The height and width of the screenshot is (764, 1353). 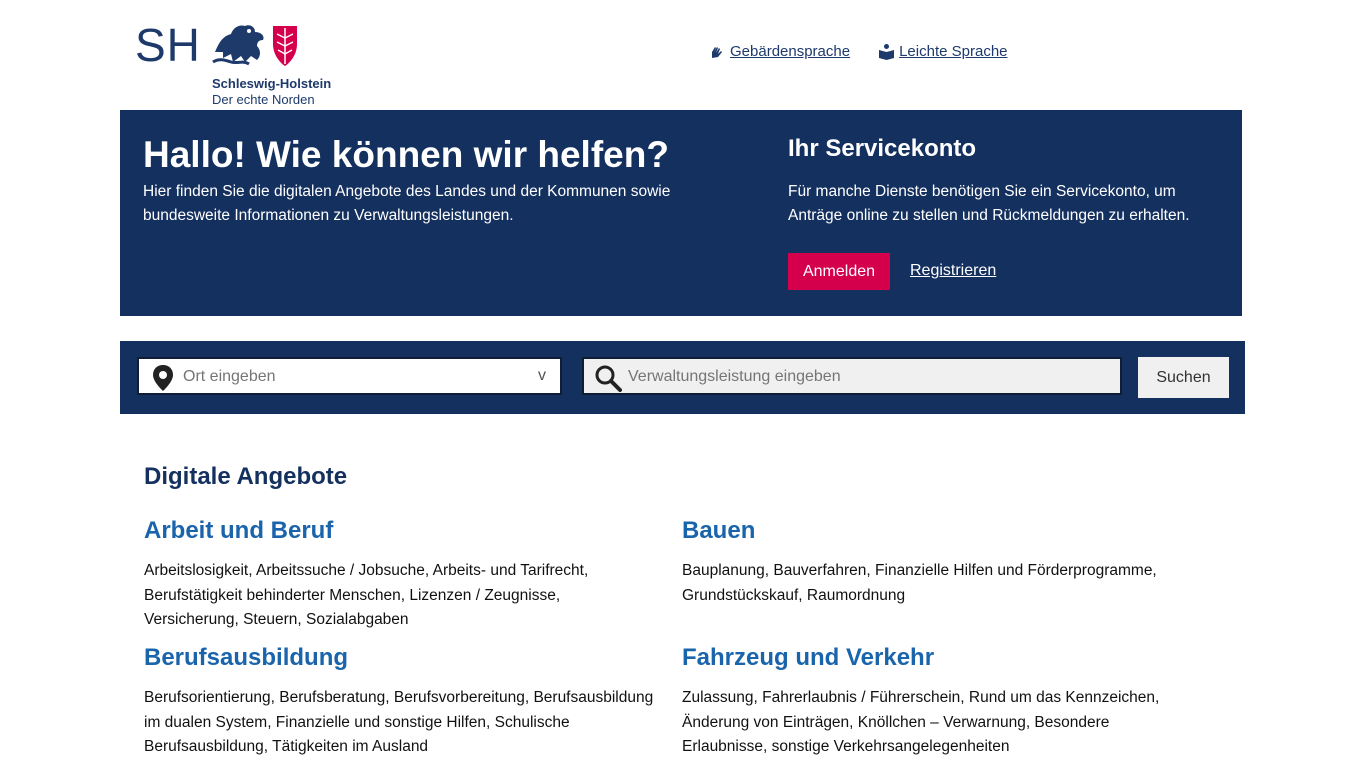 What do you see at coordinates (887, 52) in the screenshot?
I see `easy-language-icon` at bounding box center [887, 52].